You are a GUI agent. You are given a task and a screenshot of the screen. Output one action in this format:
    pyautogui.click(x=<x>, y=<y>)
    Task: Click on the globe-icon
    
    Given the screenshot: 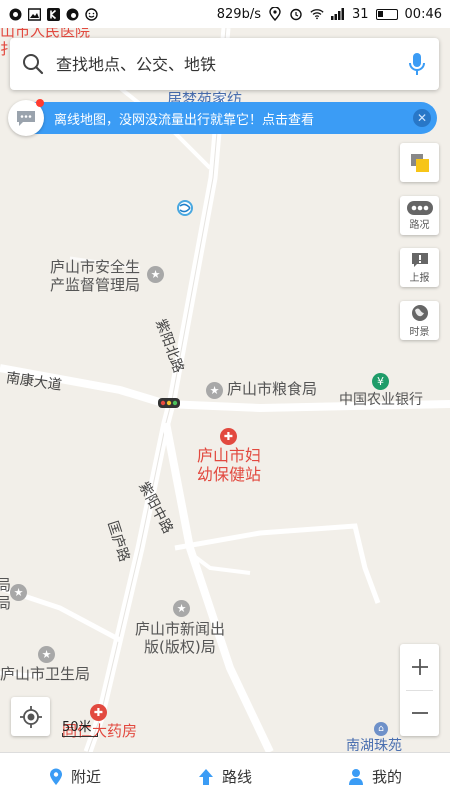 What is the action you would take?
    pyautogui.click(x=419, y=312)
    